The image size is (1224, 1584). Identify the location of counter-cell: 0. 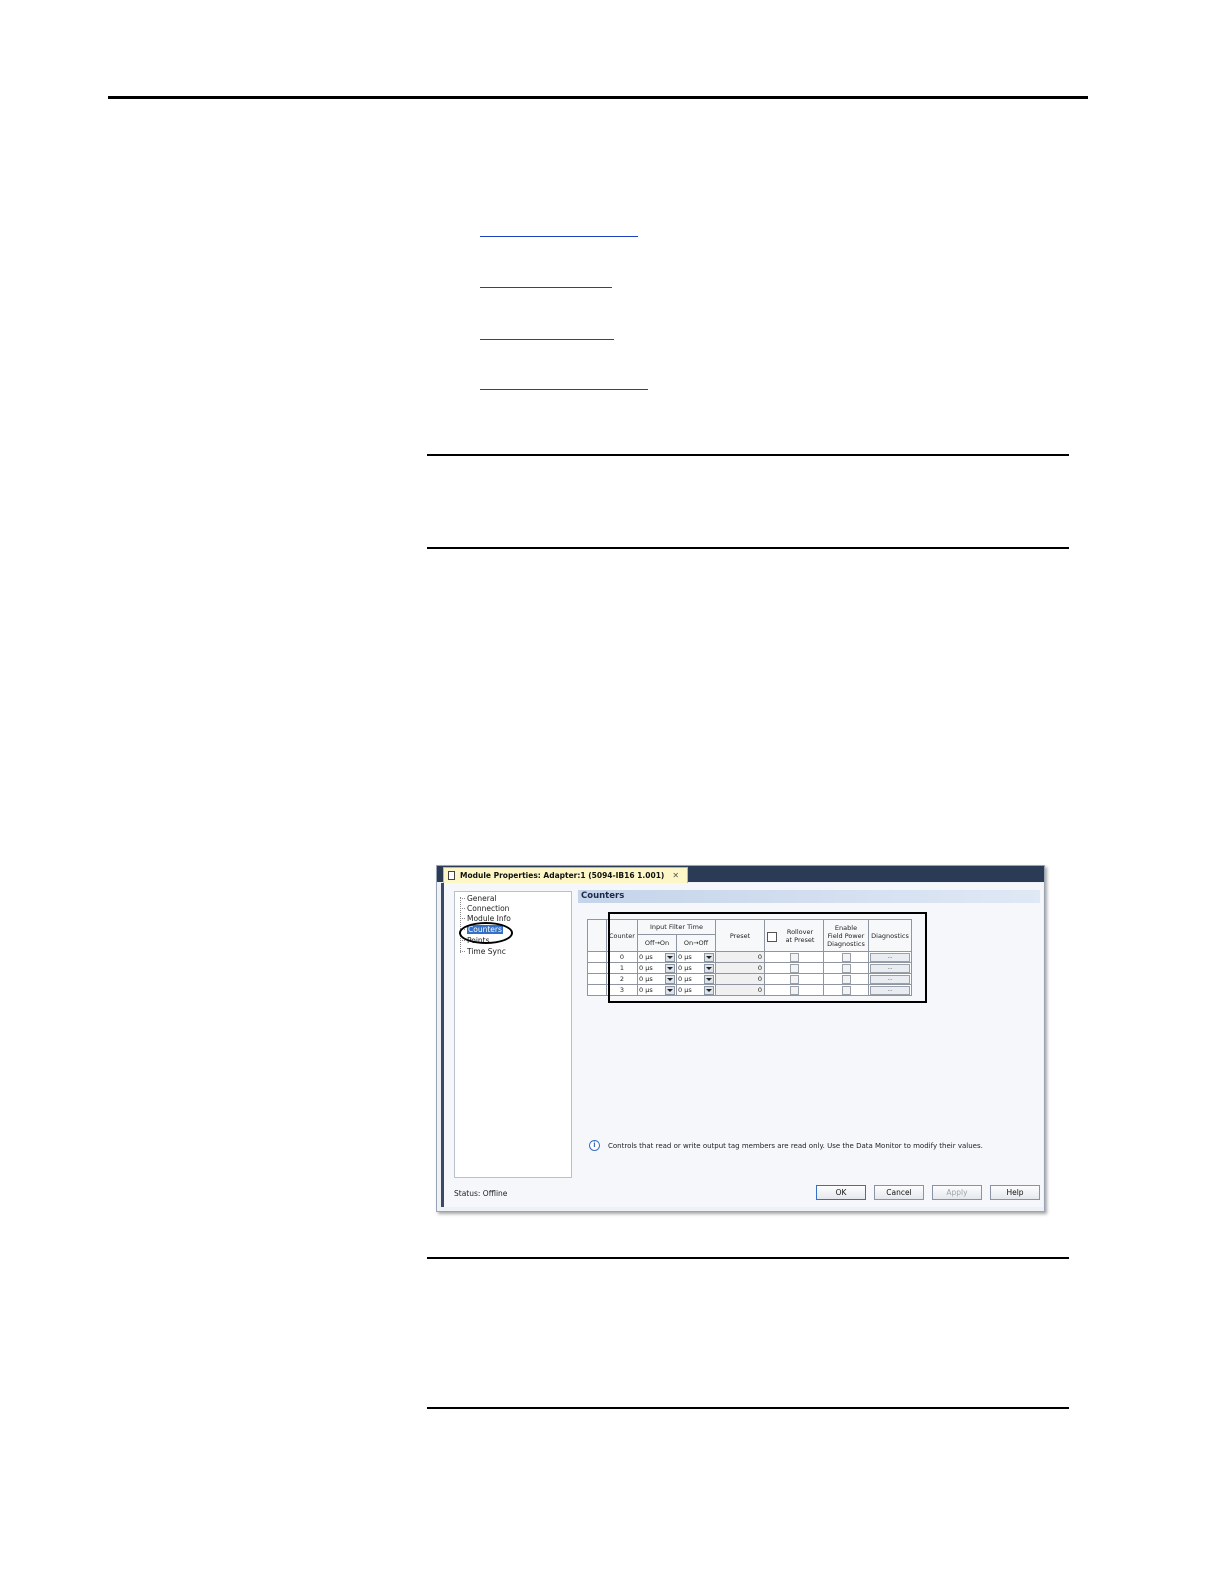
(622, 957).